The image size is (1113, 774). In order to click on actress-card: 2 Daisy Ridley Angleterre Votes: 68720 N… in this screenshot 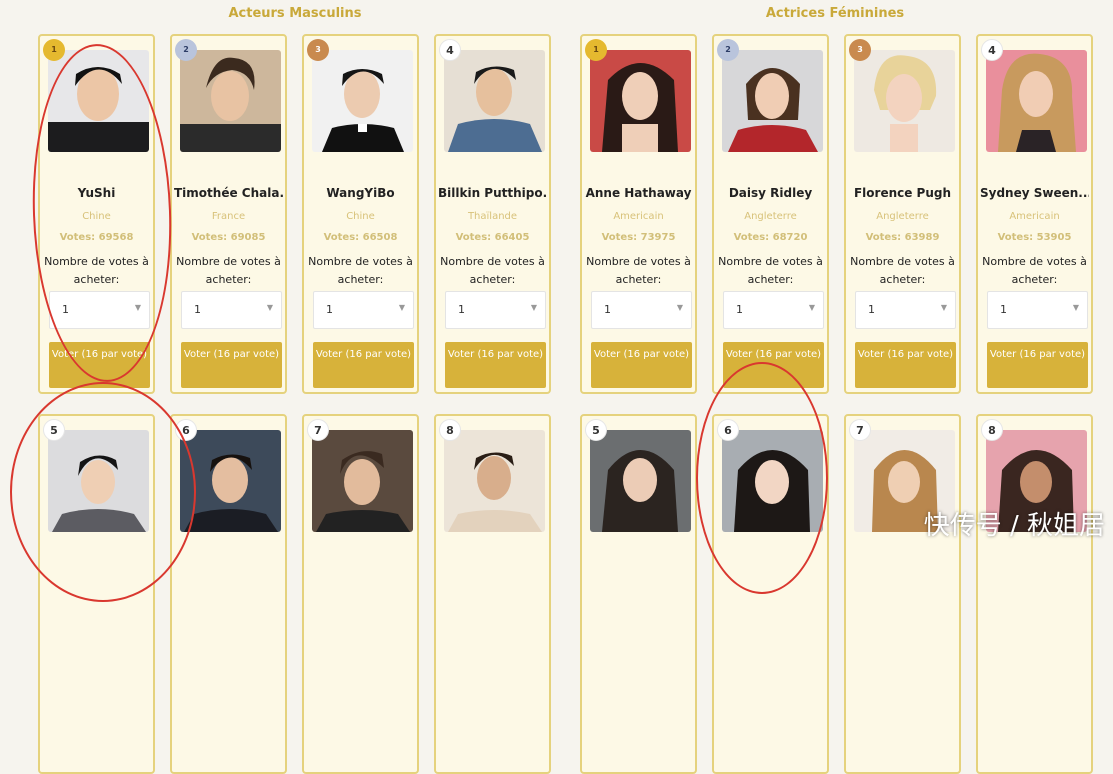, I will do `click(770, 214)`.